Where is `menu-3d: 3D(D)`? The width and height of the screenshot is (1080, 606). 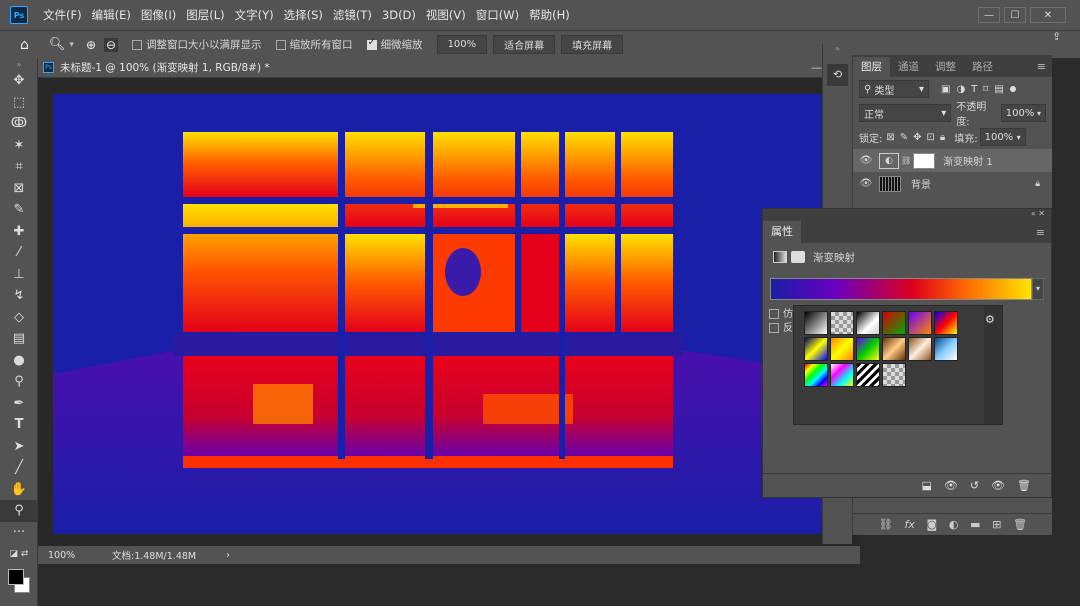 menu-3d: 3D(D) is located at coordinates (399, 15).